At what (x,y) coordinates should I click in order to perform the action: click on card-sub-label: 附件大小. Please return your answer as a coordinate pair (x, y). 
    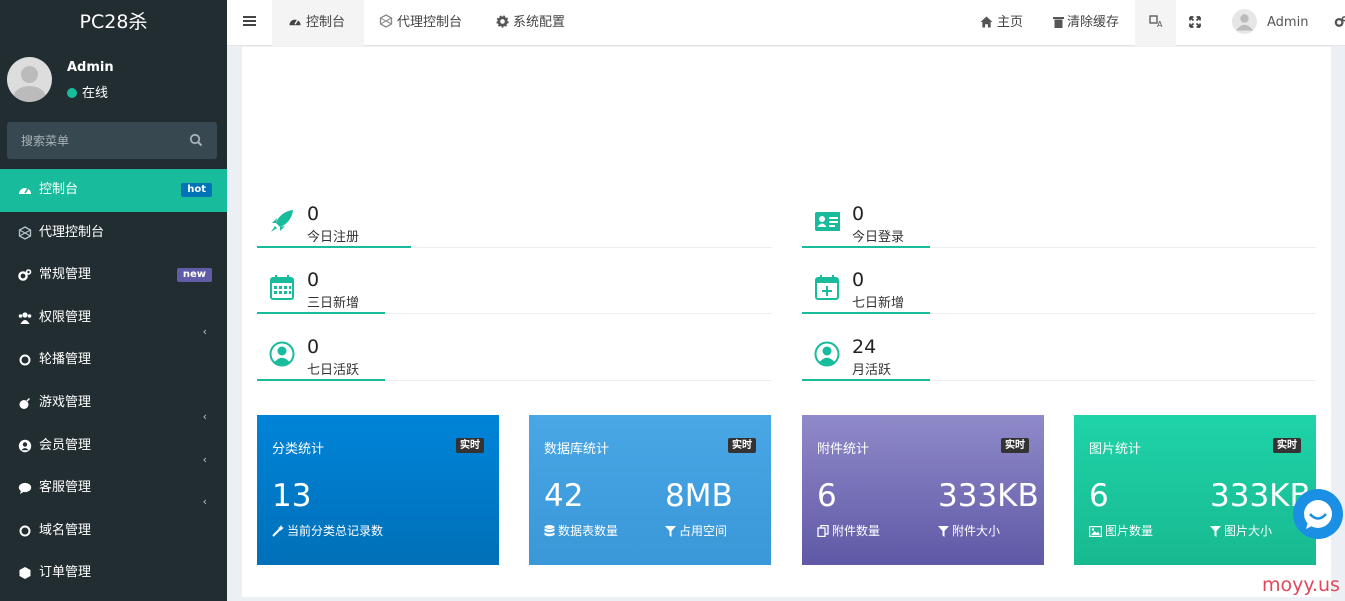
    Looking at the image, I should click on (976, 531).